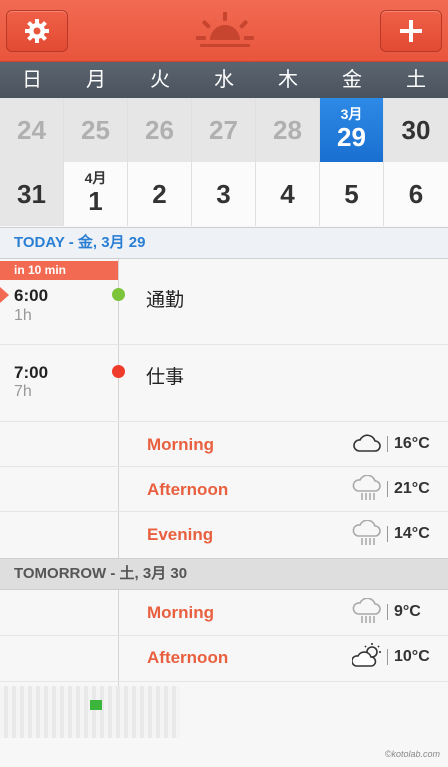 This screenshot has width=448, height=767. I want to click on calendar-day: 2, so click(160, 194).